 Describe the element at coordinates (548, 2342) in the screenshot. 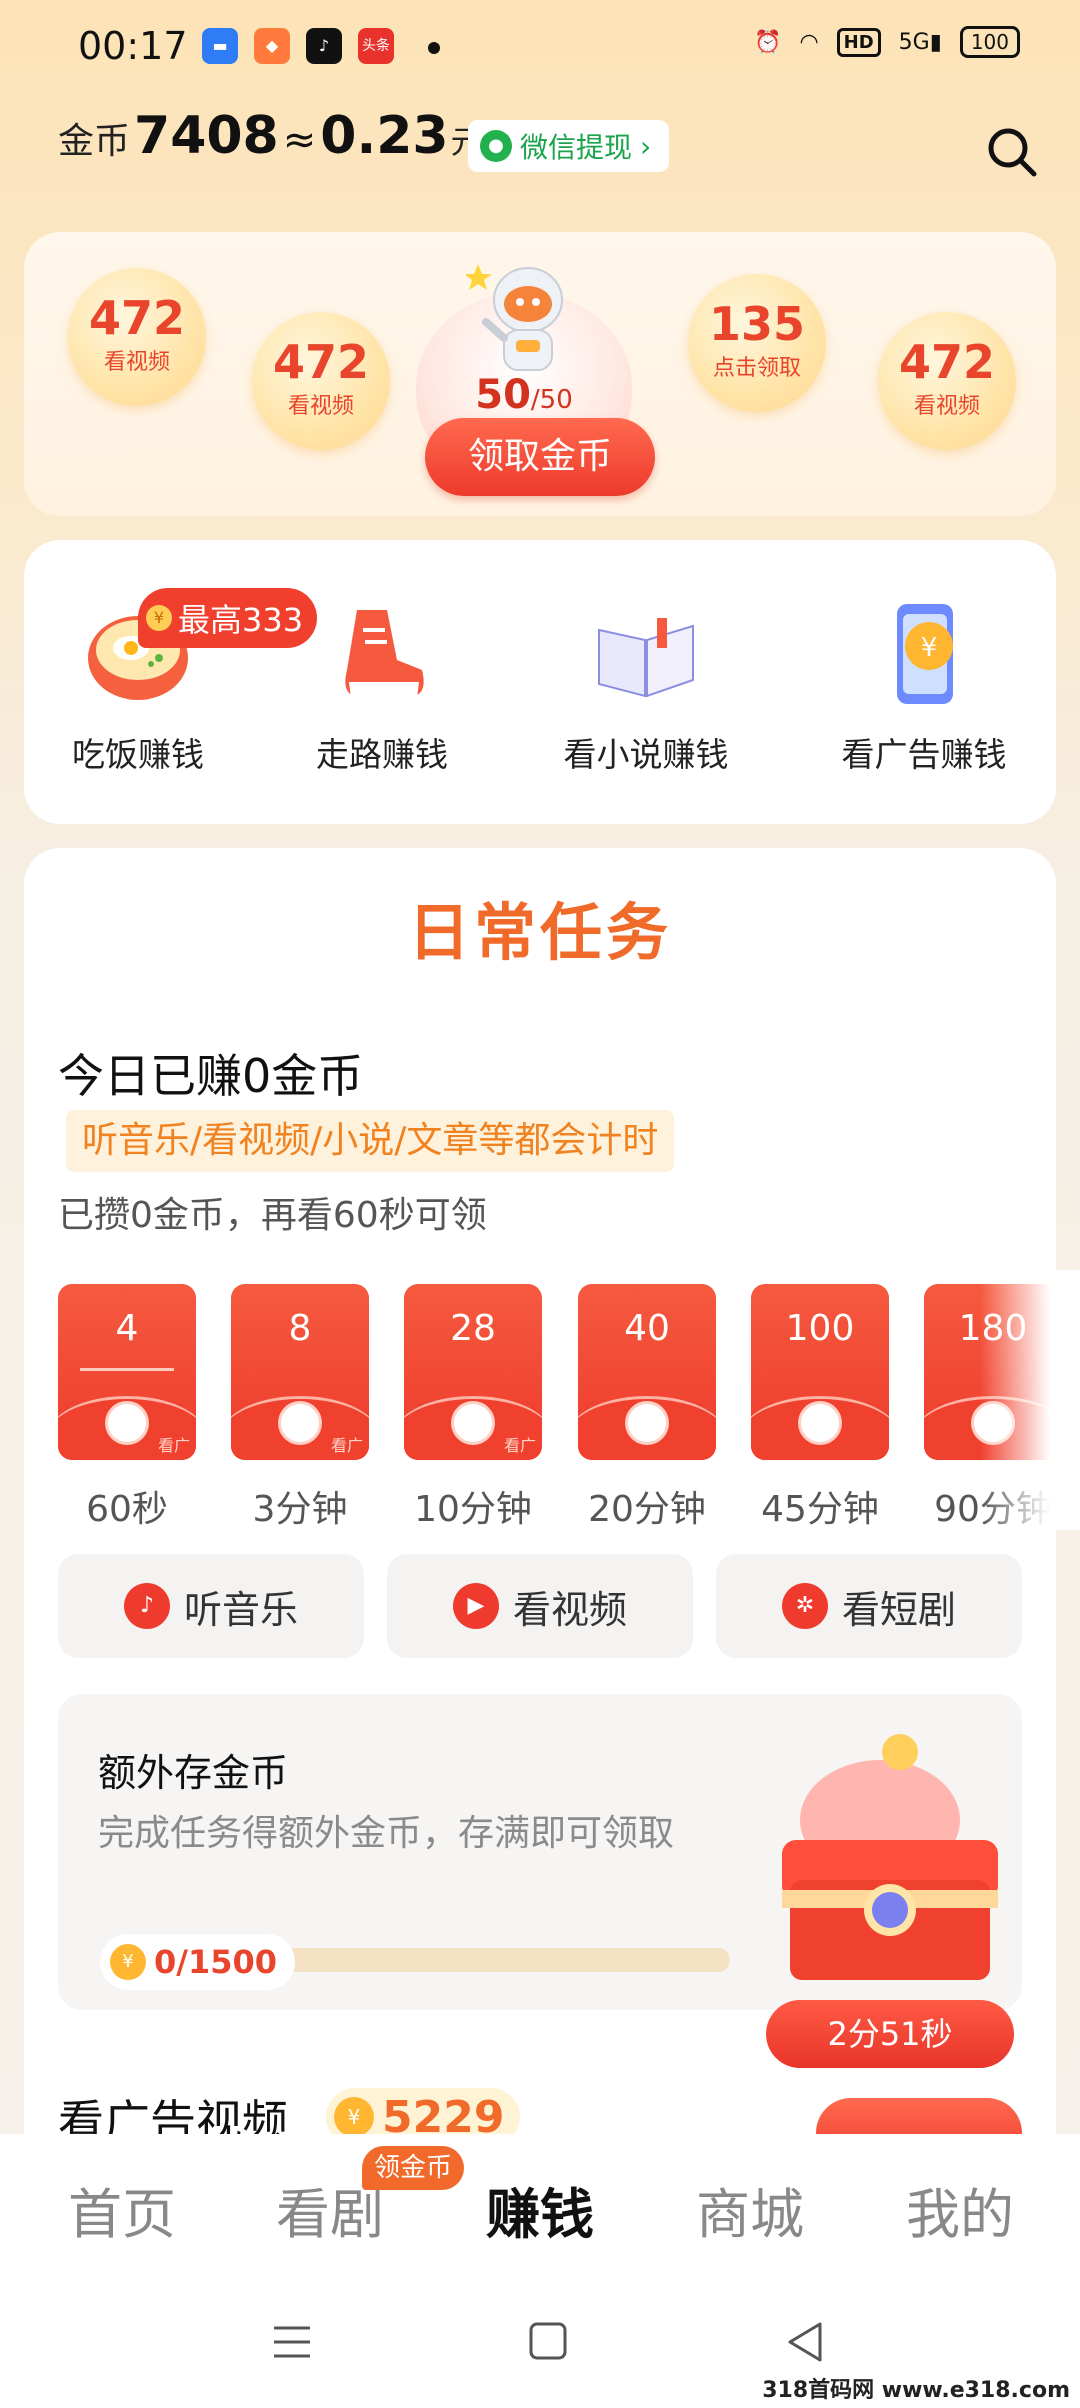

I see `home-square-icon` at that location.